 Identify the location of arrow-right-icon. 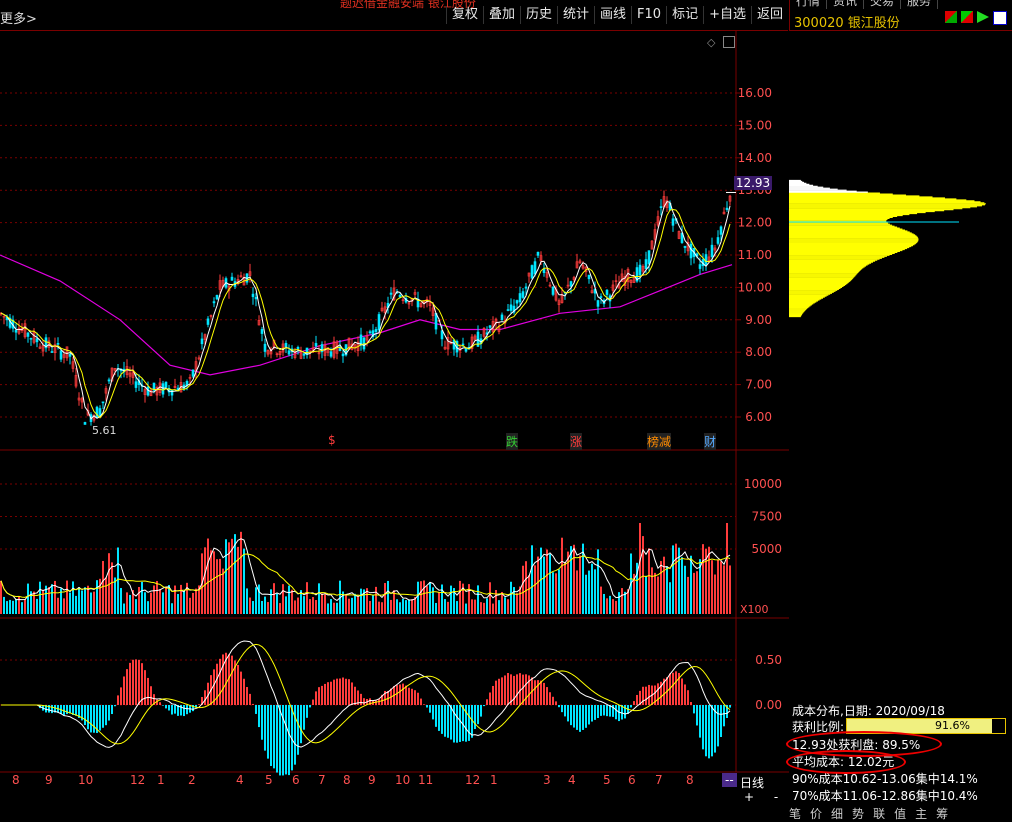
(983, 17).